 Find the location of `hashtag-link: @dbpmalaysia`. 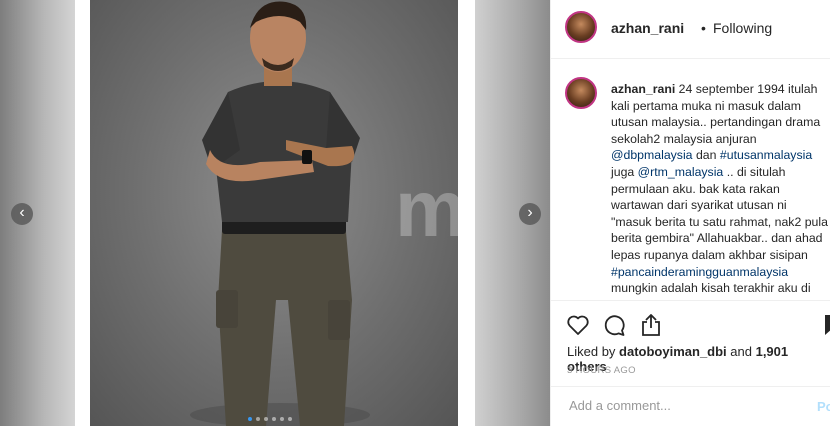

hashtag-link: @dbpmalaysia is located at coordinates (652, 155).